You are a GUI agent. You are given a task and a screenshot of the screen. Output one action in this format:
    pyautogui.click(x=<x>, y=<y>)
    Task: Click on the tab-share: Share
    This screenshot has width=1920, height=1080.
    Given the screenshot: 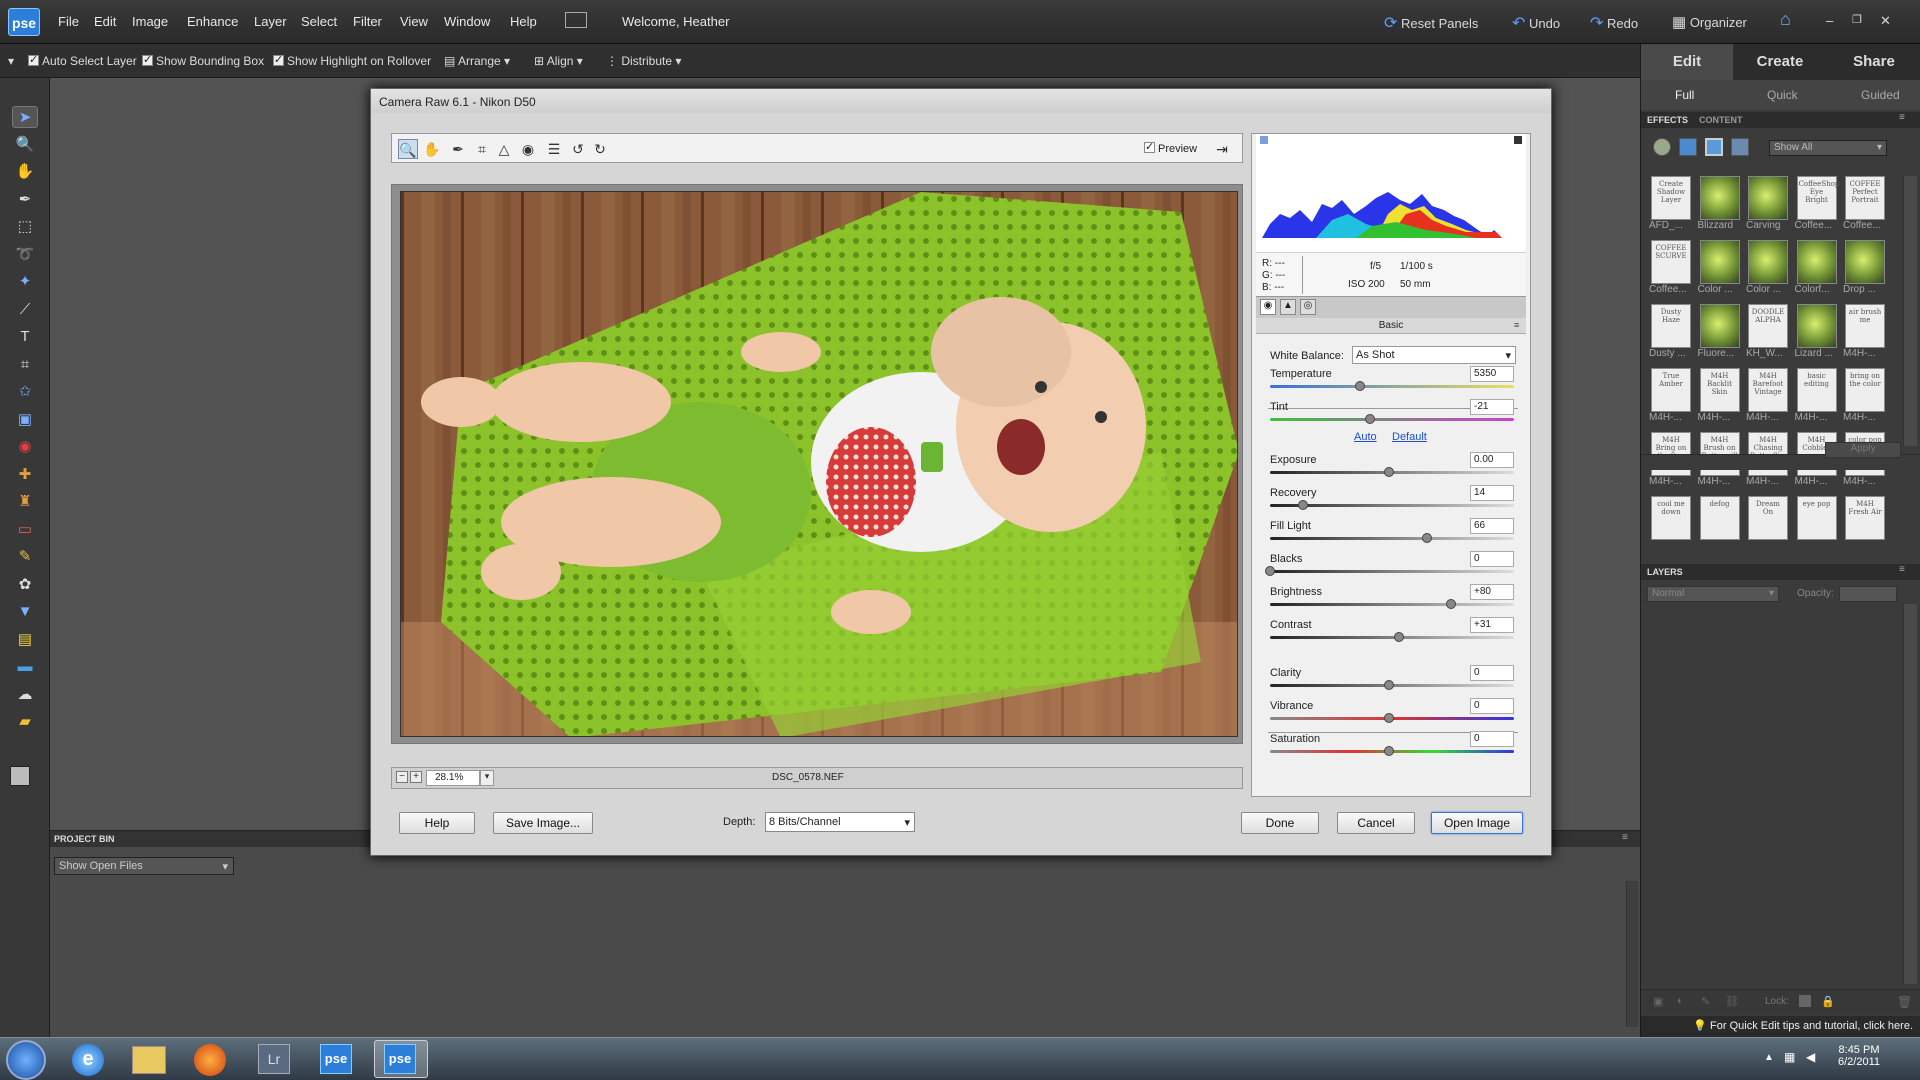 What is the action you would take?
    pyautogui.click(x=1873, y=62)
    